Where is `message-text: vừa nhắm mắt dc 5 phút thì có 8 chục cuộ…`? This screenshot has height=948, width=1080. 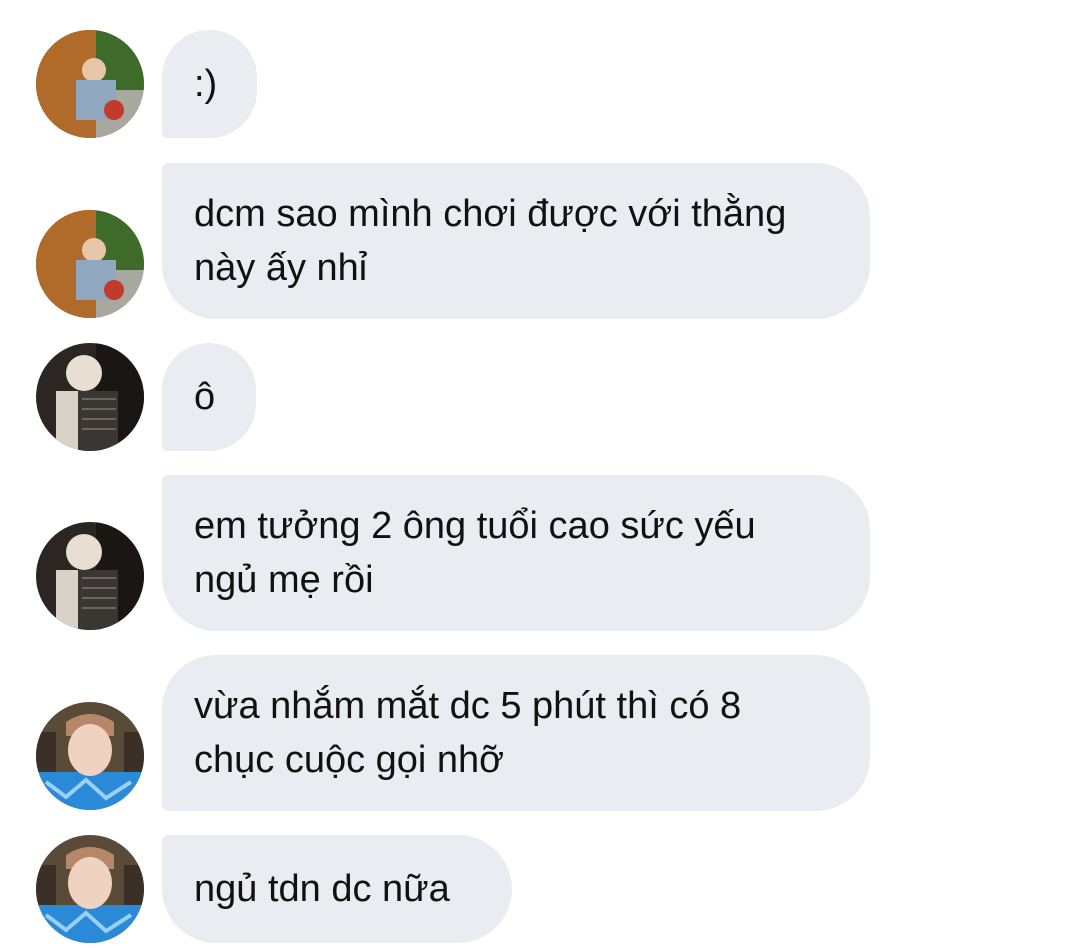 message-text: vừa nhắm mắt dc 5 phút thì có 8 chục cuộ… is located at coordinates (468, 733).